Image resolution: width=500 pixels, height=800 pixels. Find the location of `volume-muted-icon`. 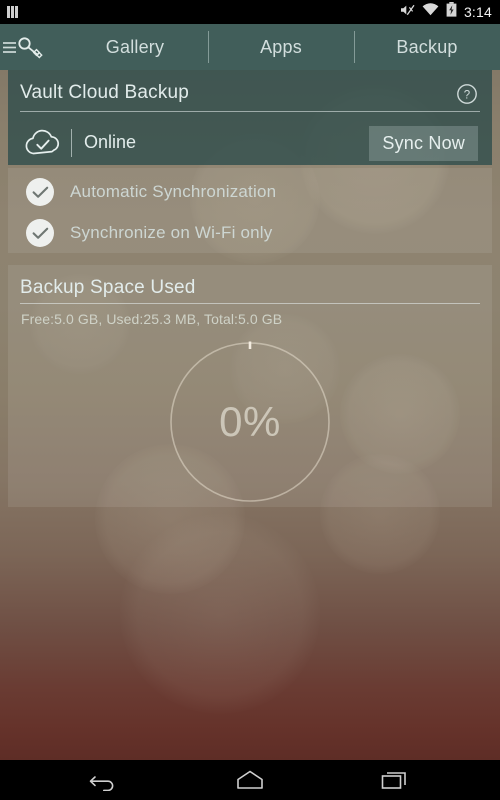

volume-muted-icon is located at coordinates (407, 12).